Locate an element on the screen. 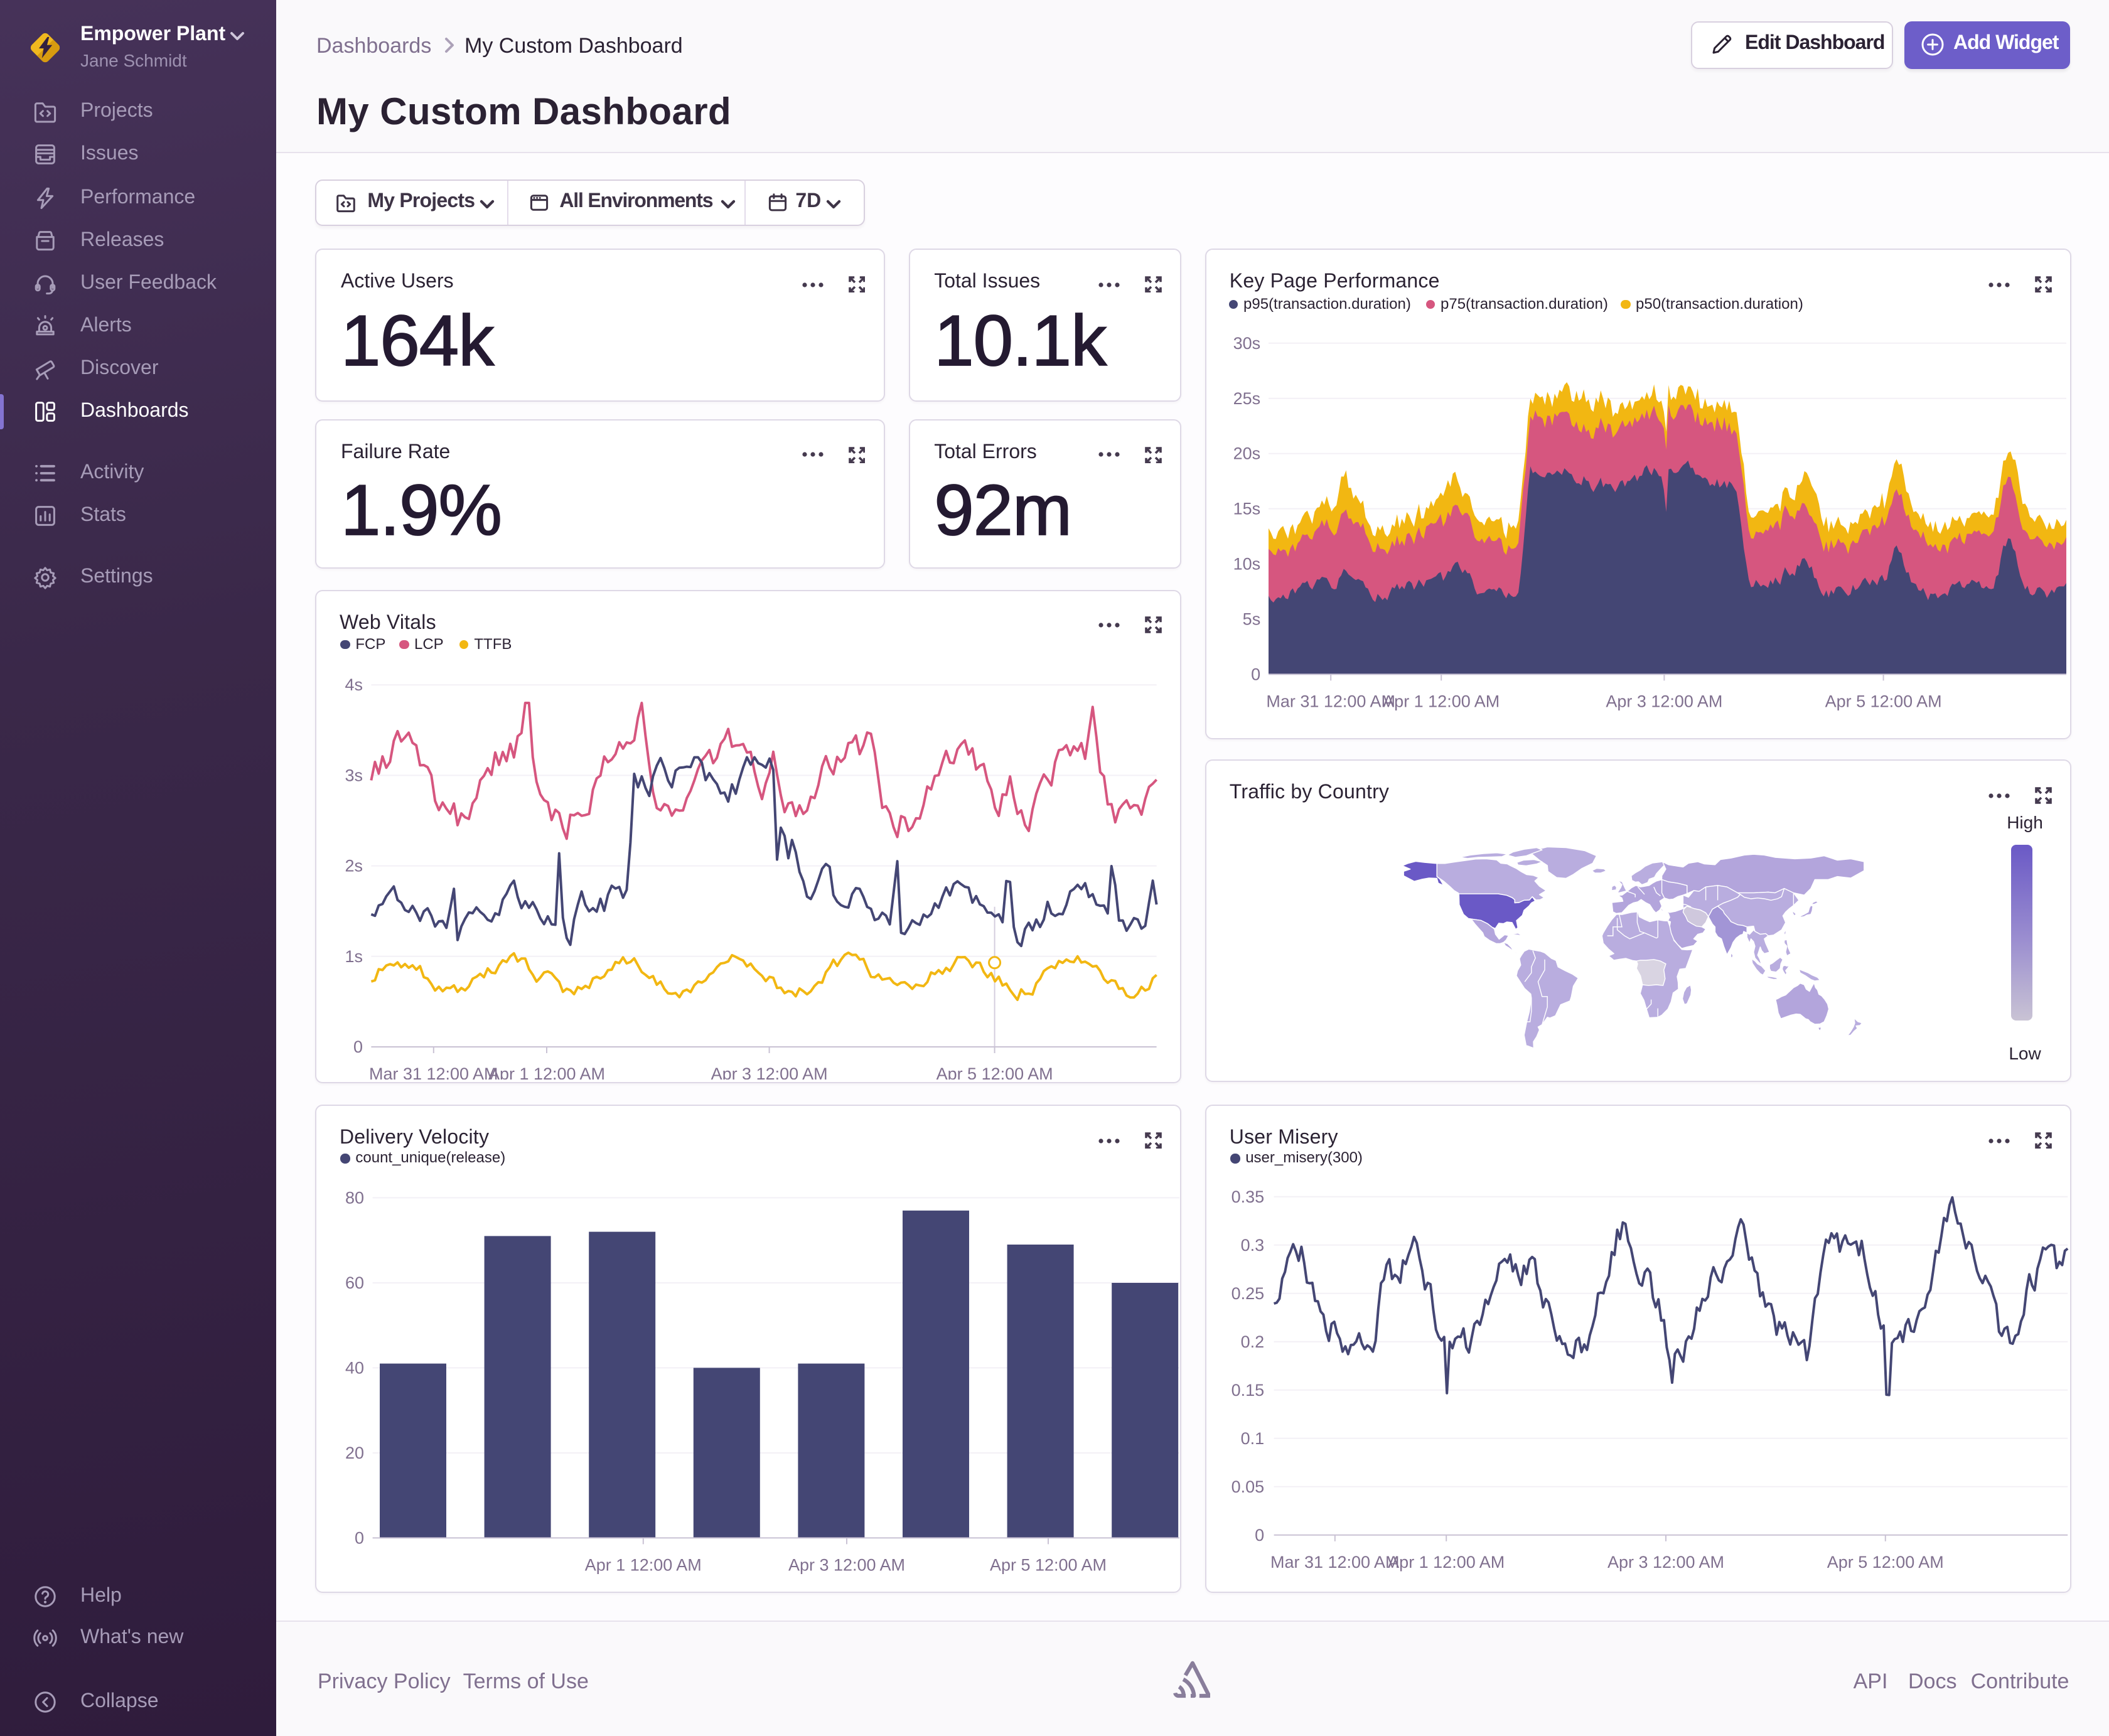 This screenshot has height=1736, width=2109. svg-text: 25s is located at coordinates (1246, 398).